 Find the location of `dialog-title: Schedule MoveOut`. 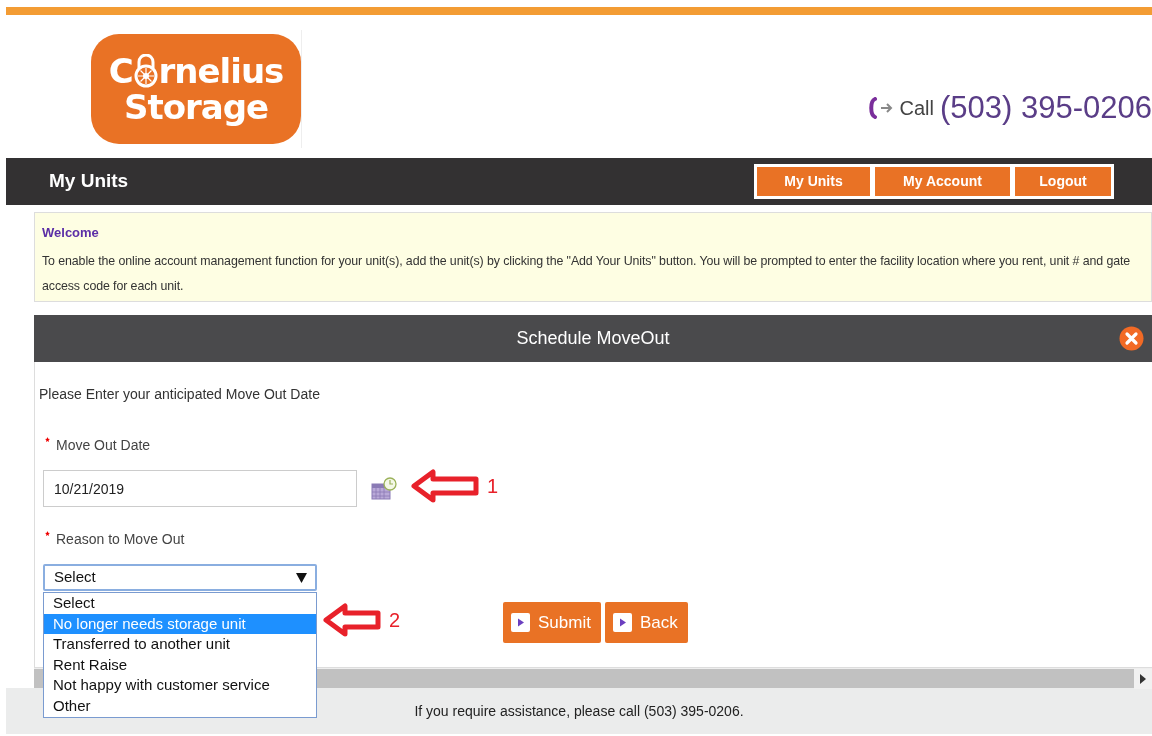

dialog-title: Schedule MoveOut is located at coordinates (593, 338).